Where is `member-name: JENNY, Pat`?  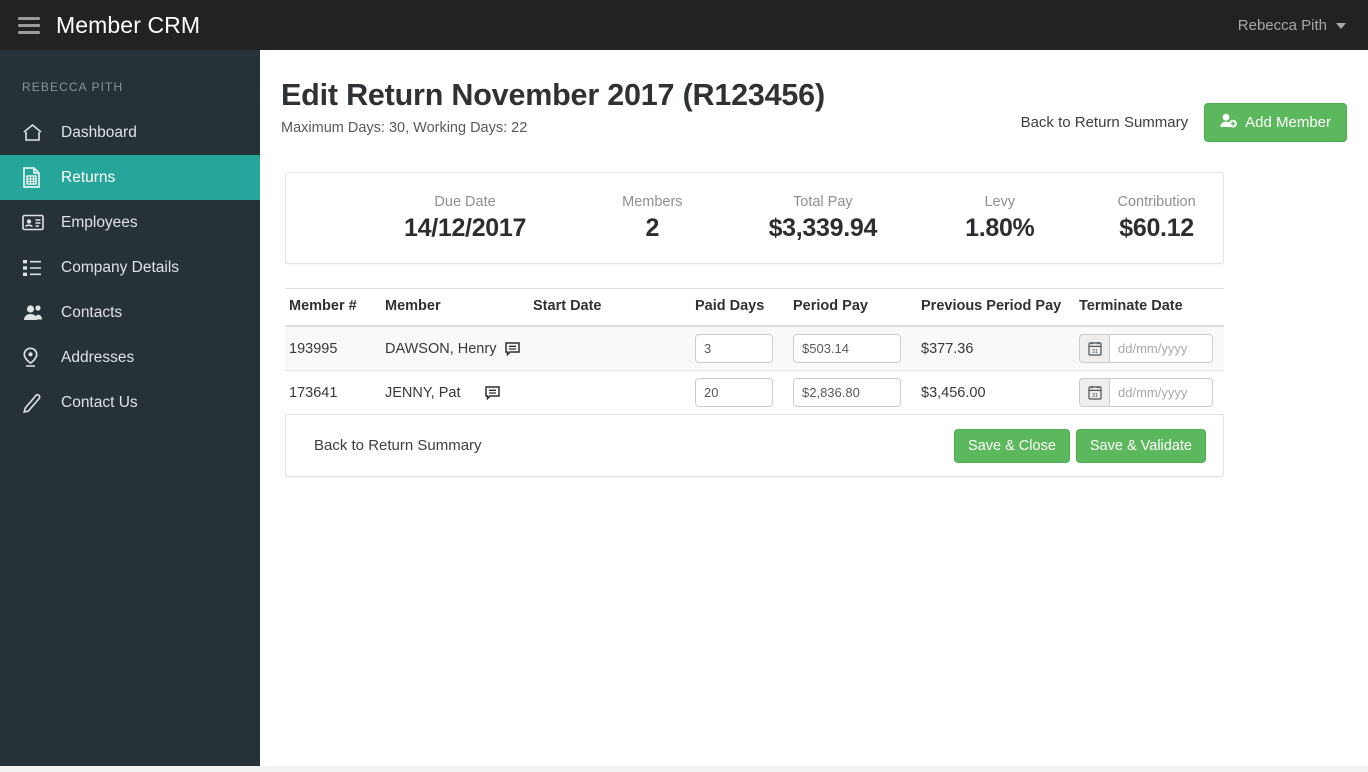 member-name: JENNY, Pat is located at coordinates (423, 392).